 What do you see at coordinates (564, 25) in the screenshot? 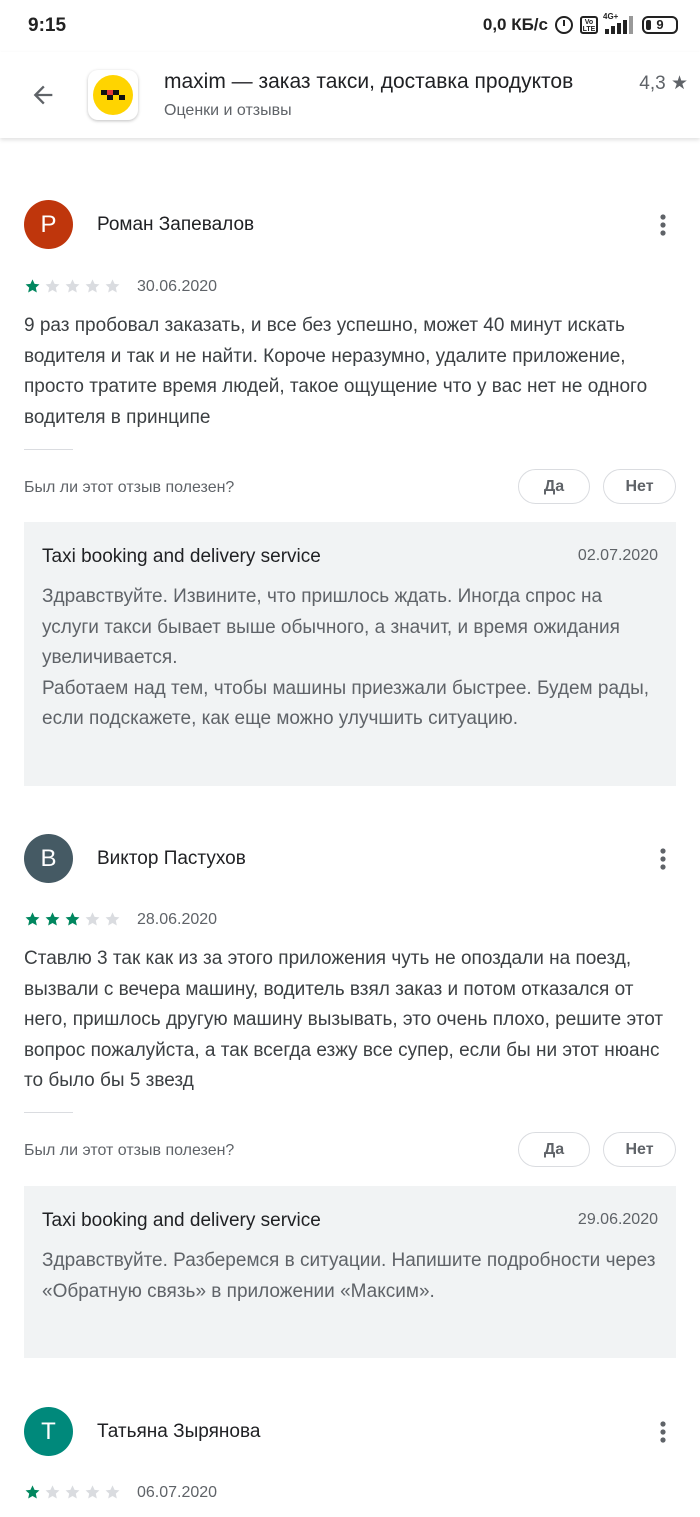
I see `alarm-icon` at bounding box center [564, 25].